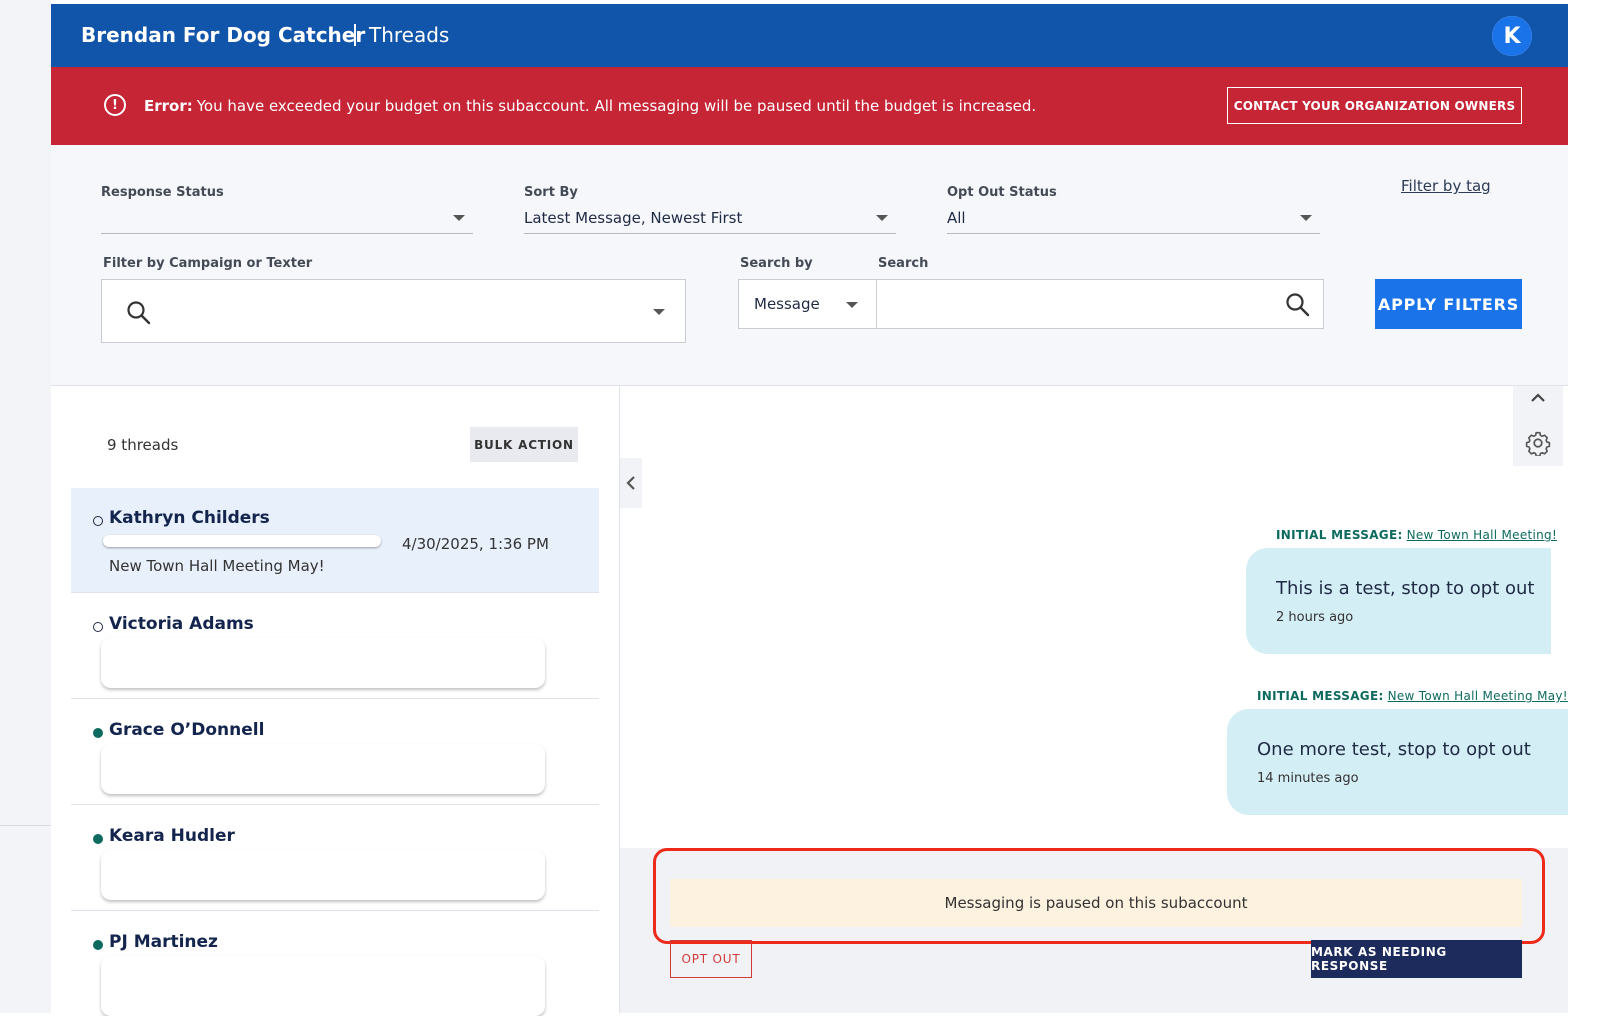 The width and height of the screenshot is (1600, 1016). I want to click on opt-out-status-label: Opt Out Status, so click(1002, 192).